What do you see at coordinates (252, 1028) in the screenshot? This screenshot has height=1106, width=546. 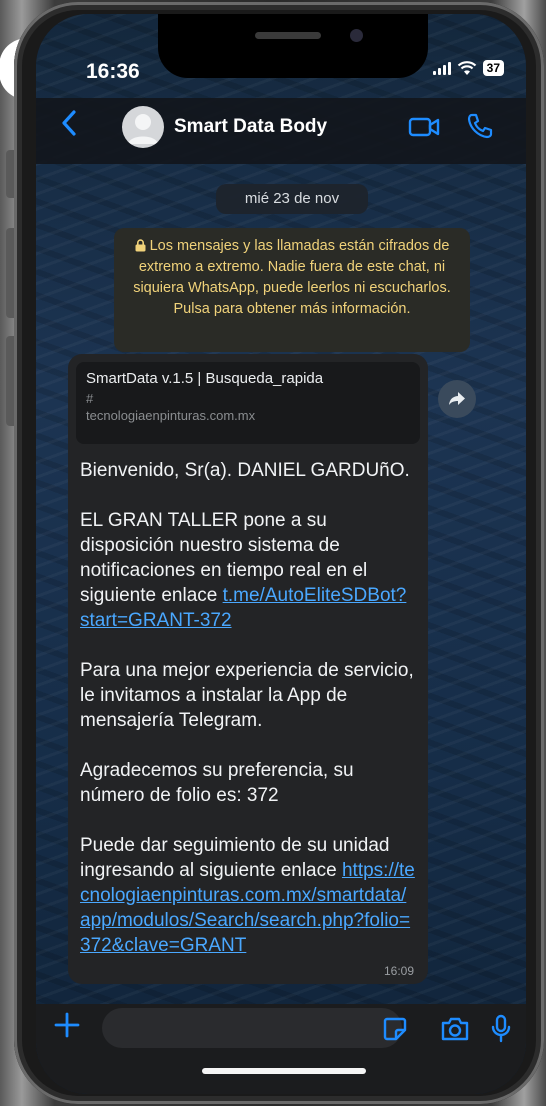 I see `message-input` at bounding box center [252, 1028].